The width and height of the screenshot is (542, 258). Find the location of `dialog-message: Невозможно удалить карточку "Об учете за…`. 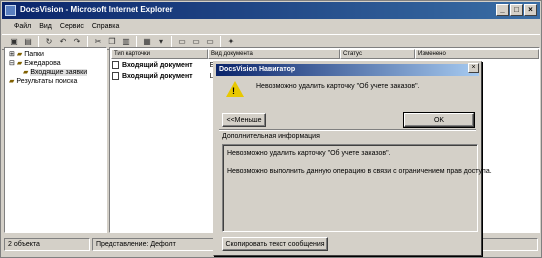

dialog-message: Невозможно удалить карточку "Об учете за… is located at coordinates (338, 86).